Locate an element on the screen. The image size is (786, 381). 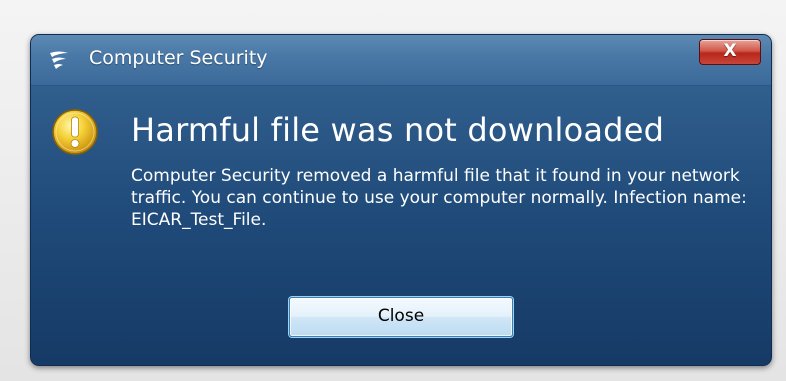
alert-headline: Harmful file was not downloaded is located at coordinates (398, 130).